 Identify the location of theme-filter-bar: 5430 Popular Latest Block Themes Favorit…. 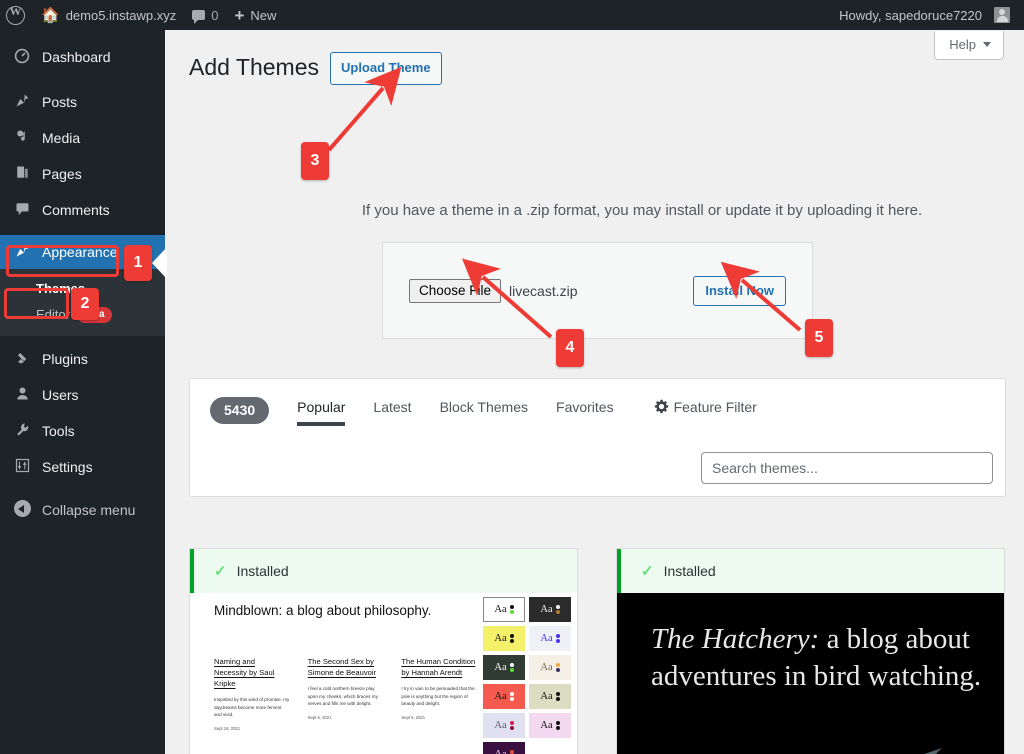
(597, 437).